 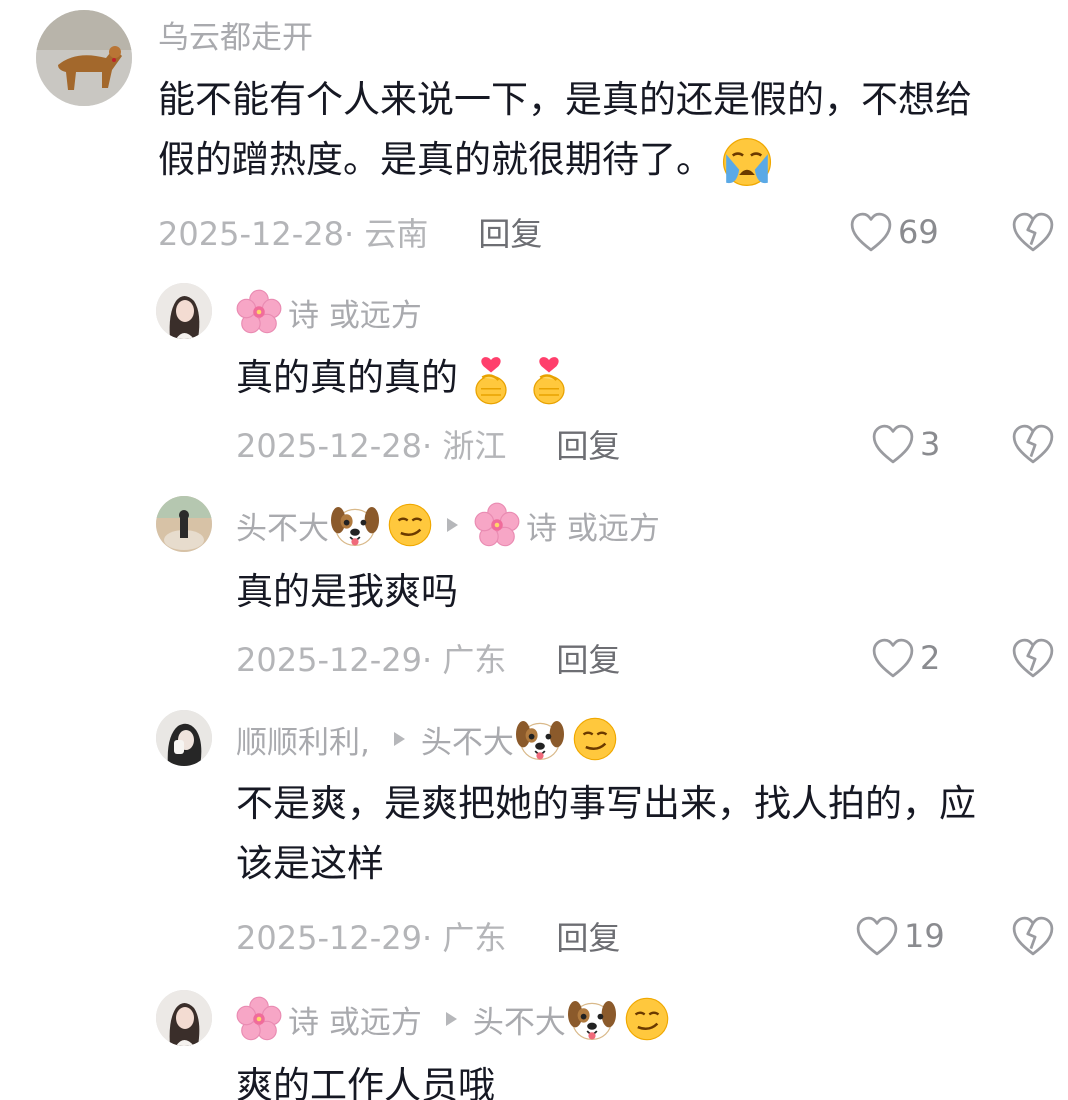 I want to click on username: 头不大 诗 或远方, so click(x=448, y=525).